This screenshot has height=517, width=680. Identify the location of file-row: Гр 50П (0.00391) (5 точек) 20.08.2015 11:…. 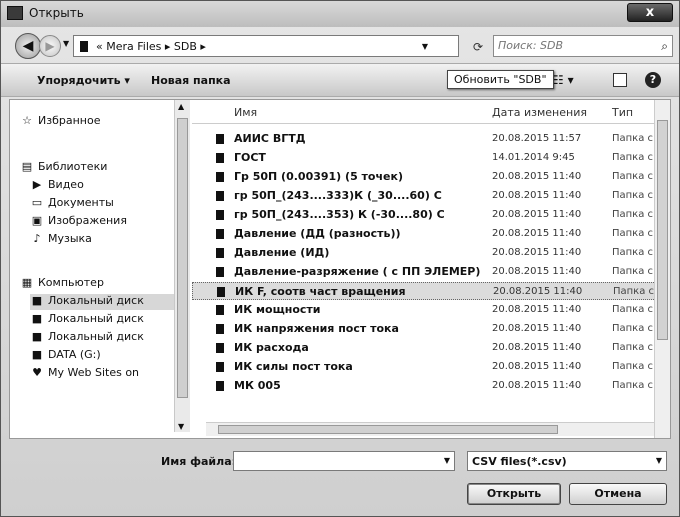
(427, 177).